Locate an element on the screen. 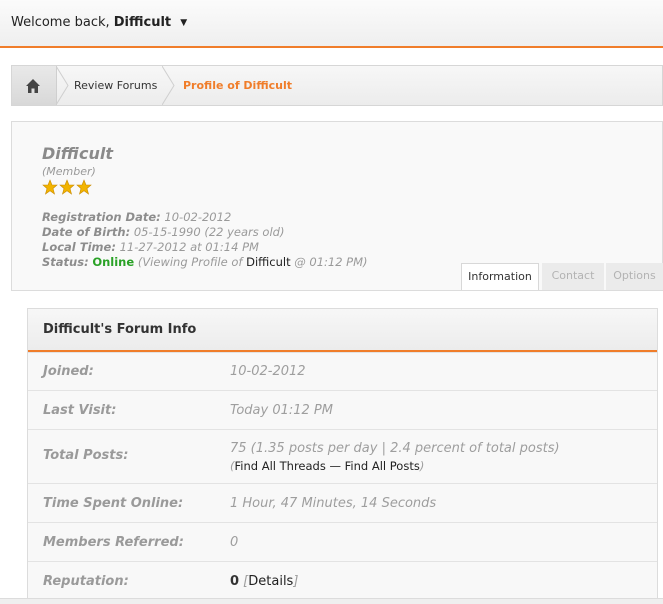 The width and height of the screenshot is (663, 604). reputation-value: 0 is located at coordinates (235, 581).